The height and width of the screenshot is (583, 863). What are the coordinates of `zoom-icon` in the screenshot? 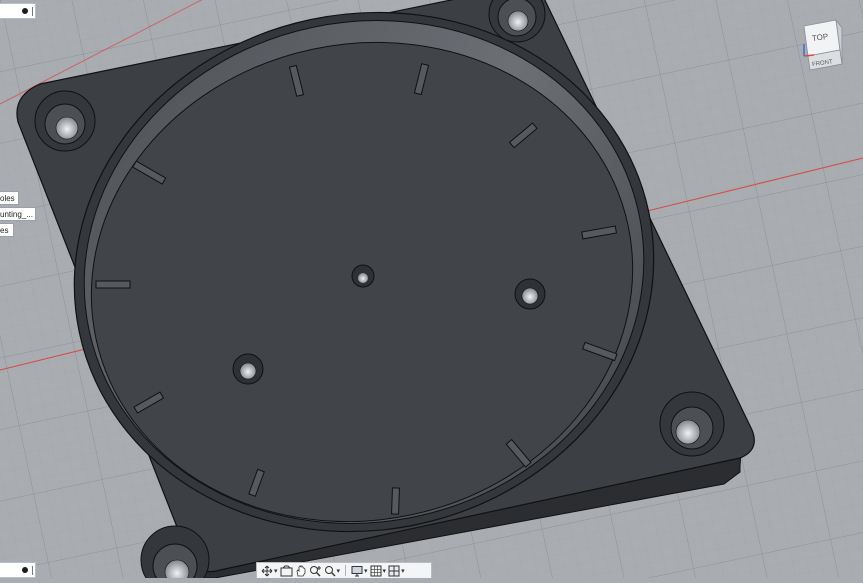 It's located at (315, 571).